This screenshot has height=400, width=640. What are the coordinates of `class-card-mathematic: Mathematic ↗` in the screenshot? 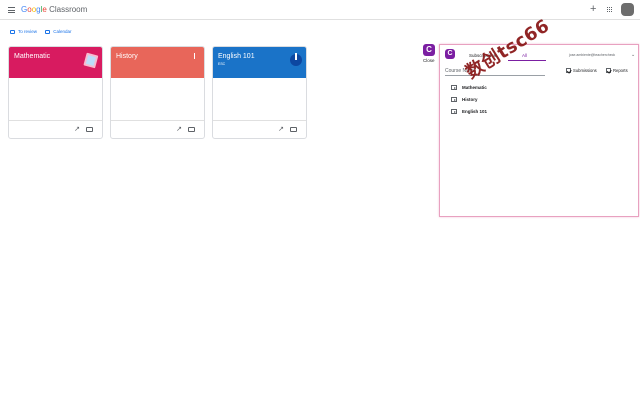 It's located at (55, 92).